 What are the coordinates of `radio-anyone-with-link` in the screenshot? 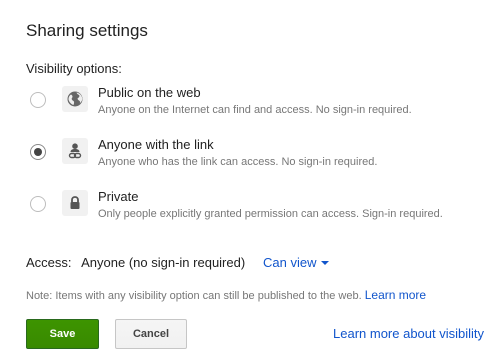 It's located at (38, 152).